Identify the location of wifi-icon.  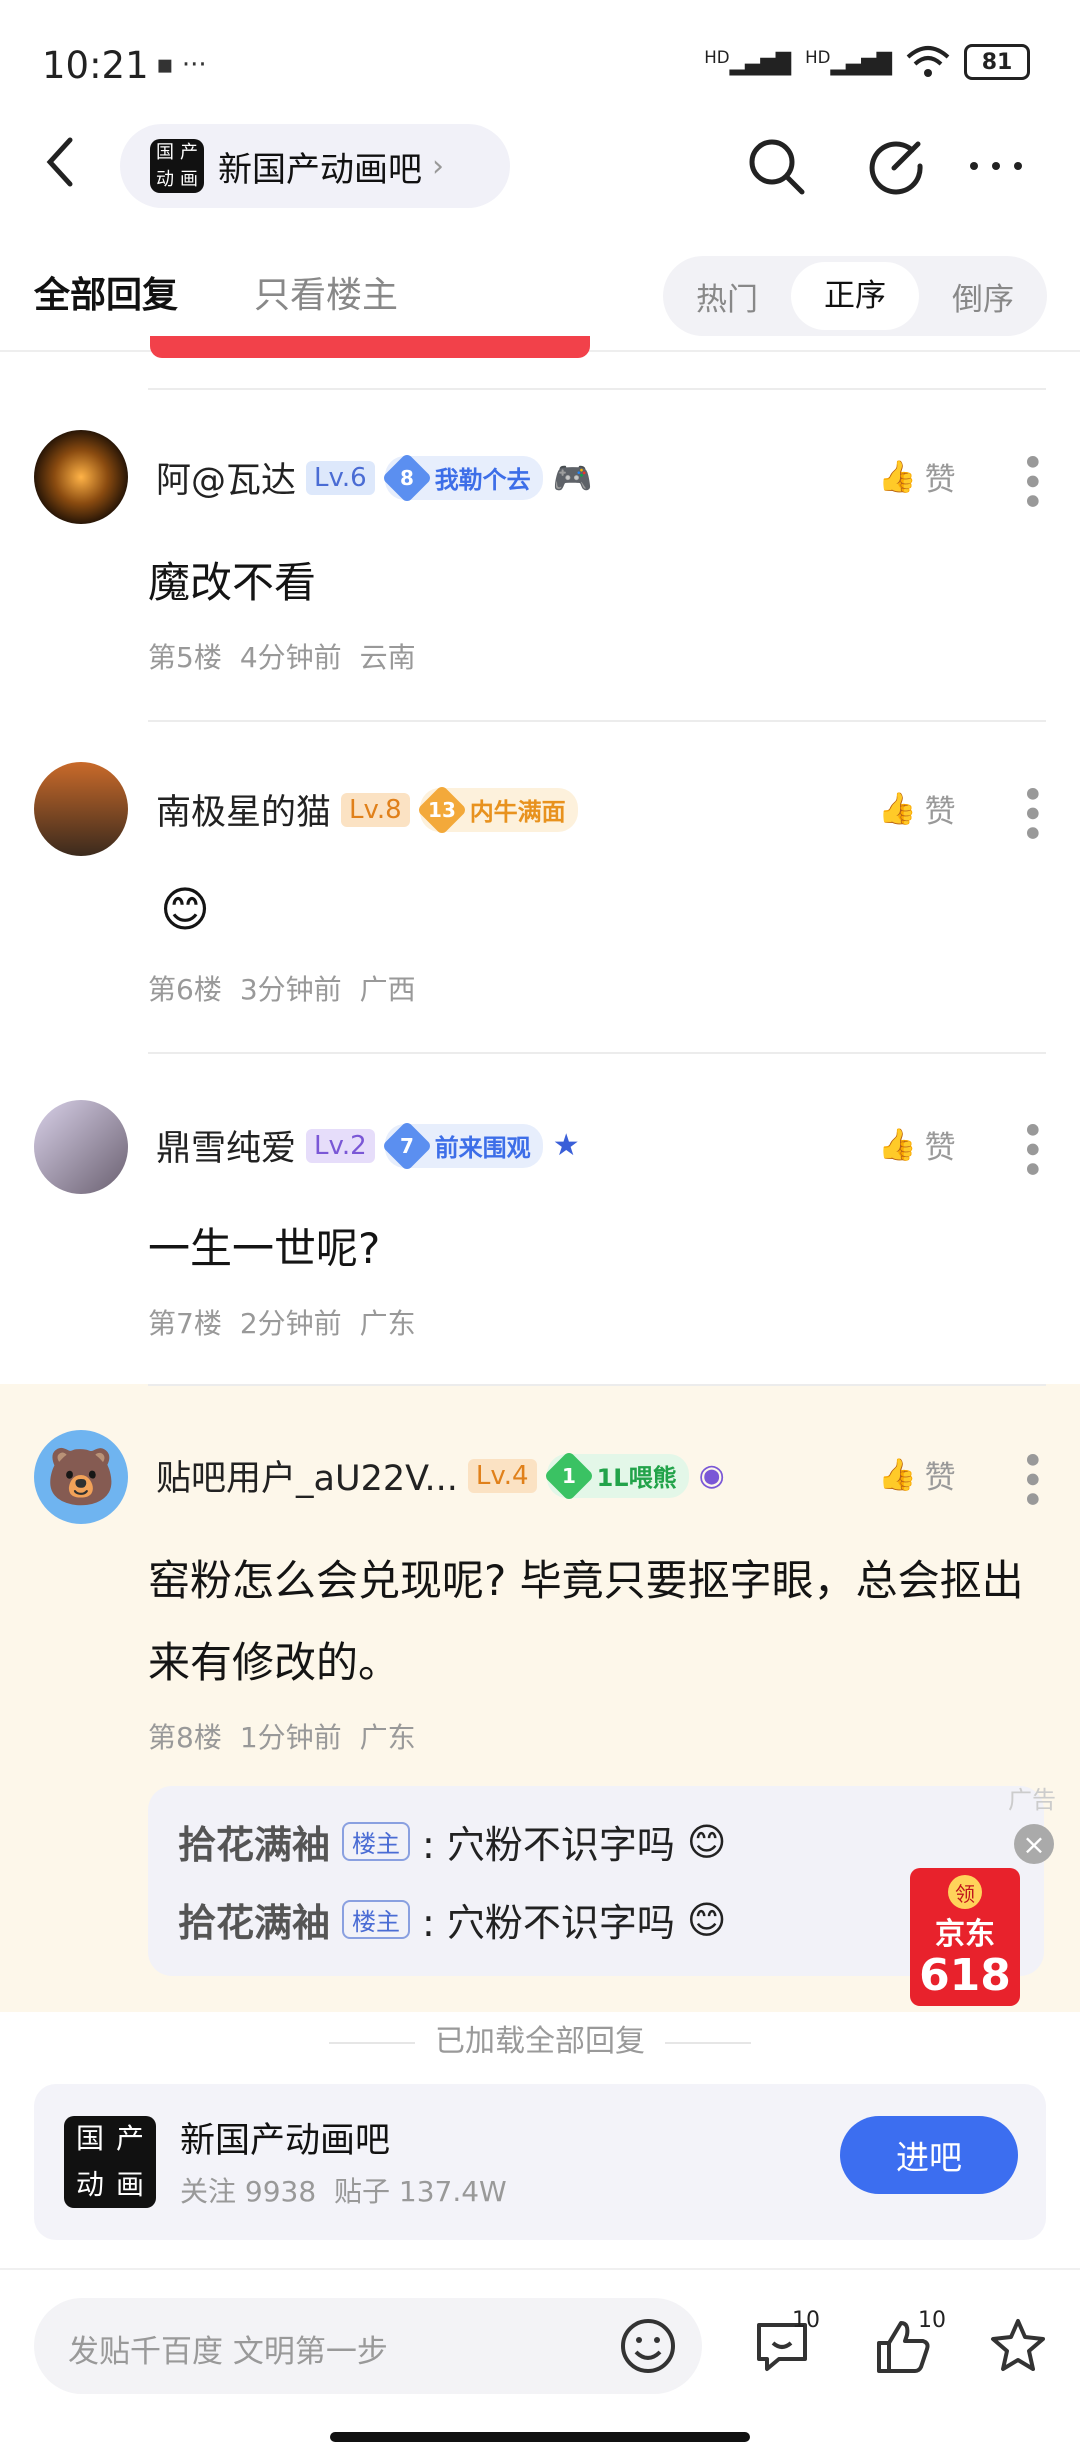
(928, 61).